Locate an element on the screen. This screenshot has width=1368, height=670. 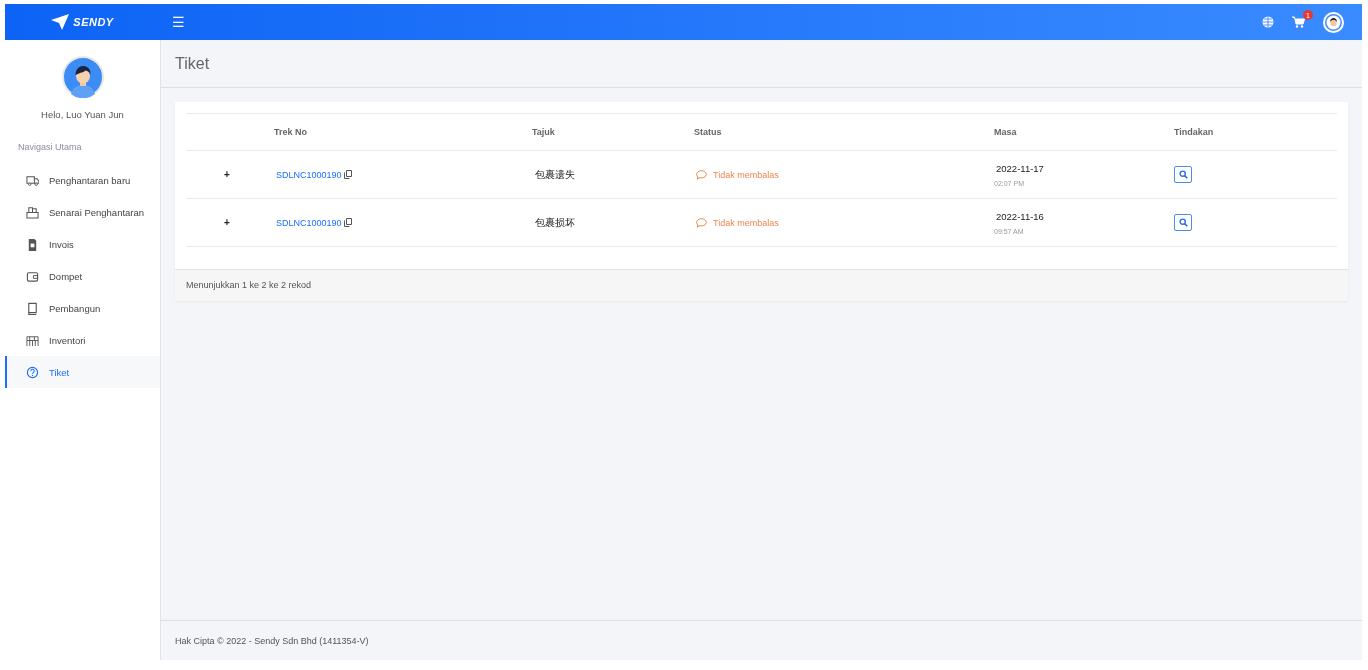
record-summary: Menunjukkan 1 ke 2 ke 2 rekod is located at coordinates (761, 285).